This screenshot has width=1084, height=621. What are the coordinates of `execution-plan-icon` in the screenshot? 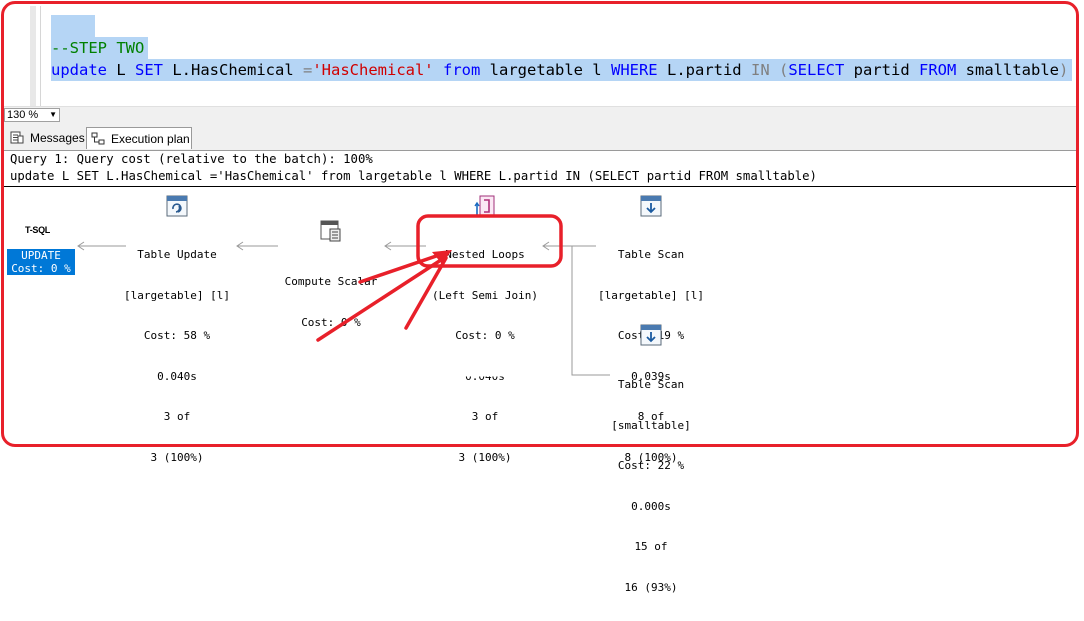 It's located at (98, 138).